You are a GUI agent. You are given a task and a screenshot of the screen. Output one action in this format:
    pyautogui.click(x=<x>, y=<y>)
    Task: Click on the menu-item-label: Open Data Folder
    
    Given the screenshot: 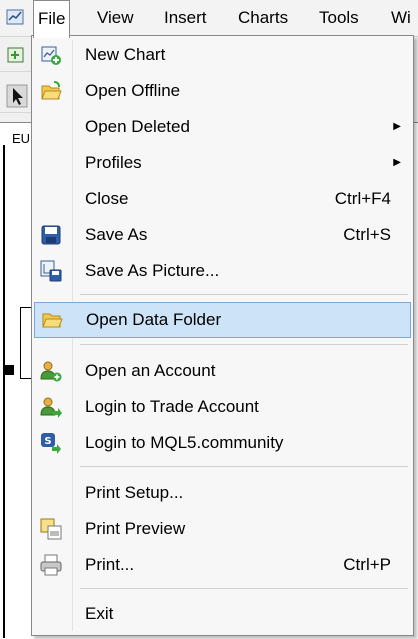 What is the action you would take?
    pyautogui.click(x=154, y=319)
    